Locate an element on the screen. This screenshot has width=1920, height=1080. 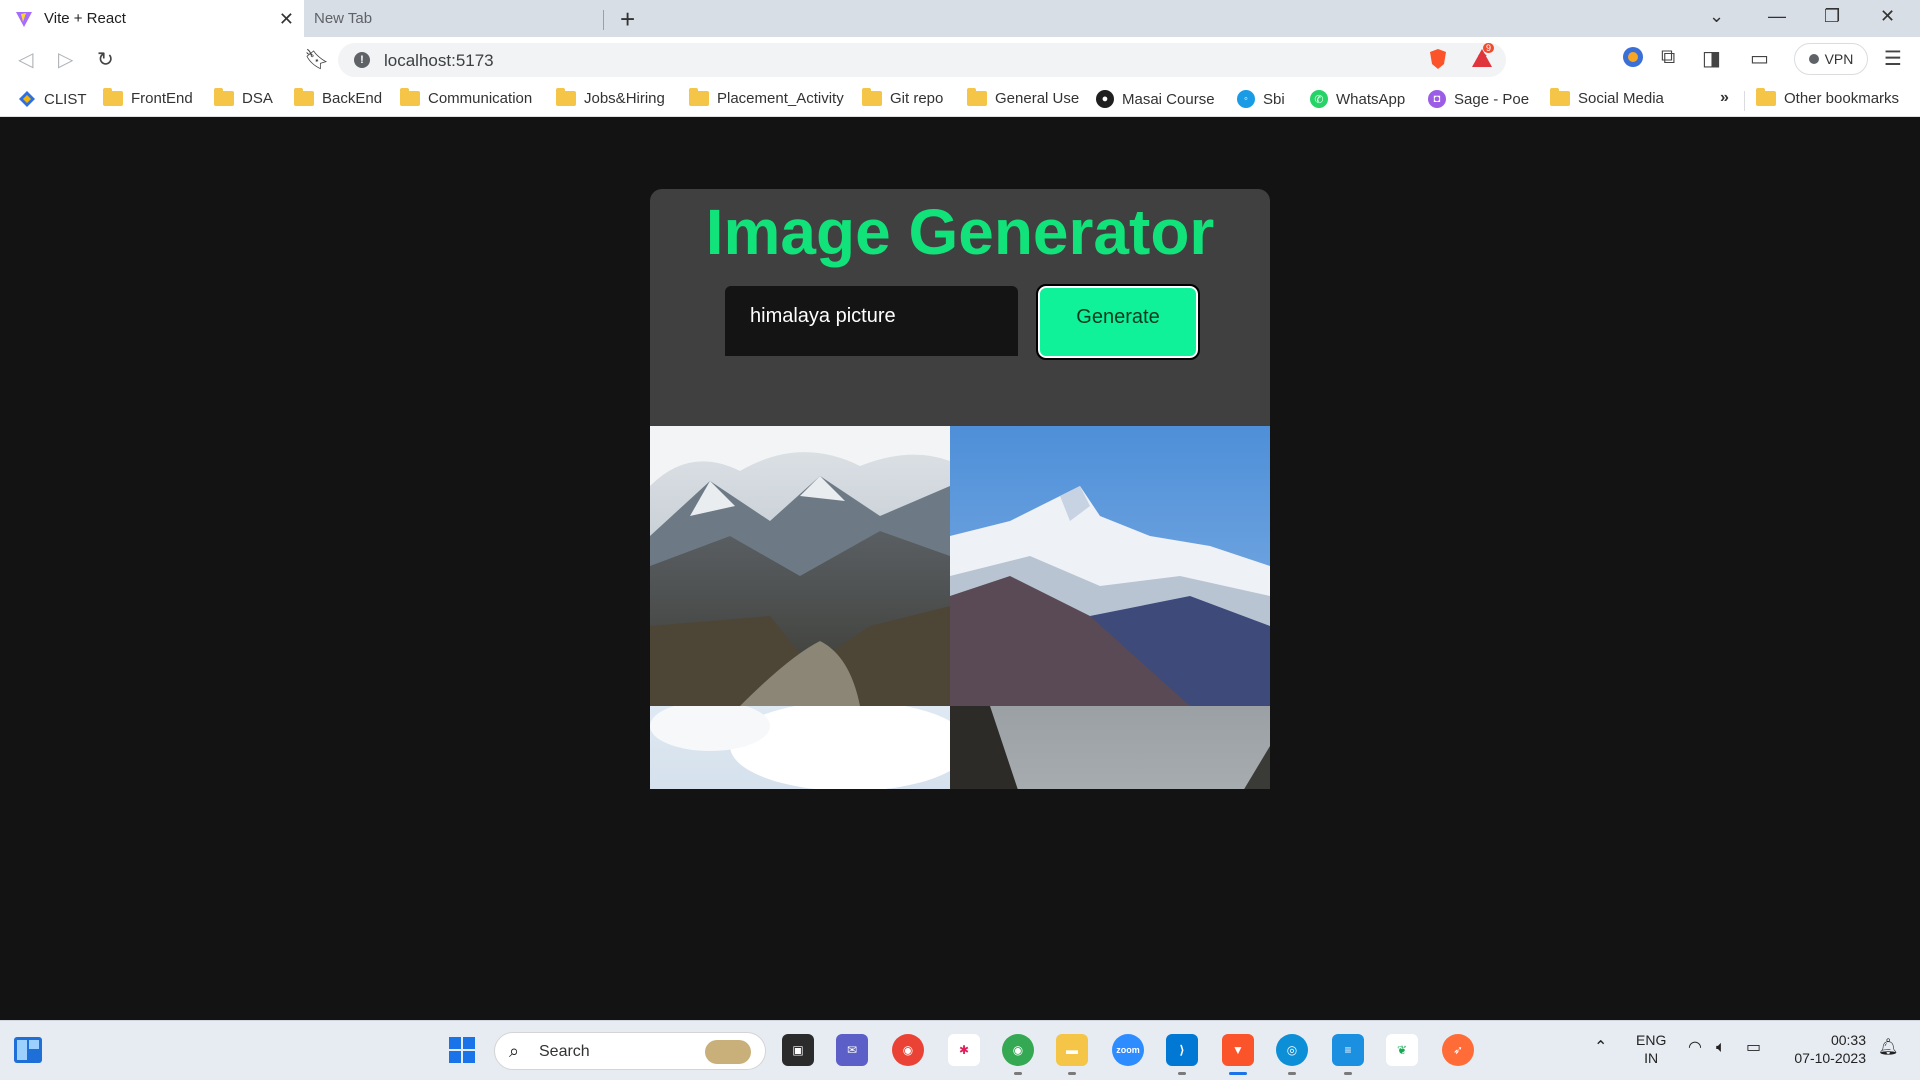
minimize-icon: — is located at coordinates (1777, 16).